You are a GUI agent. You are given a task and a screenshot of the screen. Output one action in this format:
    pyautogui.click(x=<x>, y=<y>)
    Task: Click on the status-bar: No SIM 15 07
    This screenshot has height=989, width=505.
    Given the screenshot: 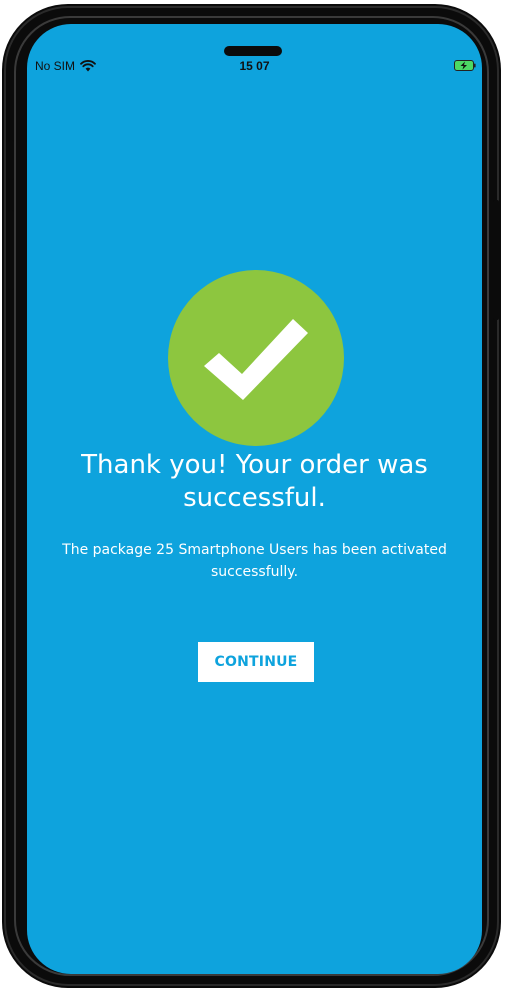 What is the action you would take?
    pyautogui.click(x=254, y=68)
    